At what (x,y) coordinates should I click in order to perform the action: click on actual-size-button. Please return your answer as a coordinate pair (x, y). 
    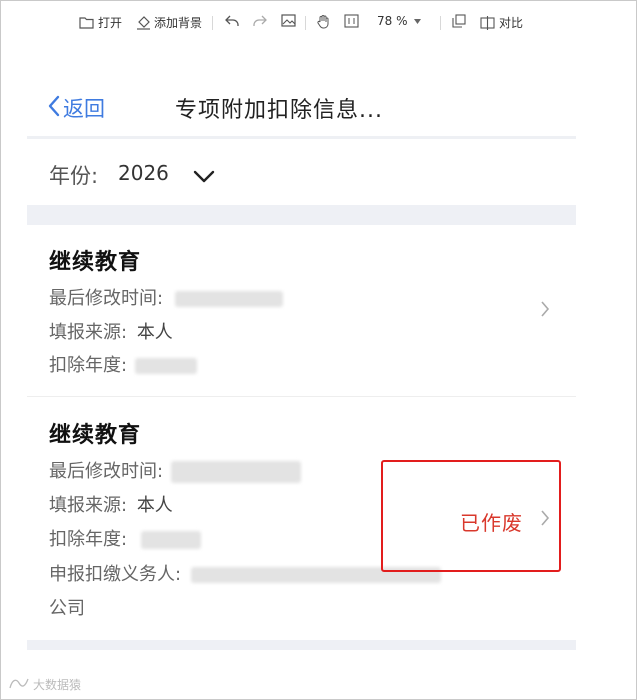
    Looking at the image, I should click on (351, 21).